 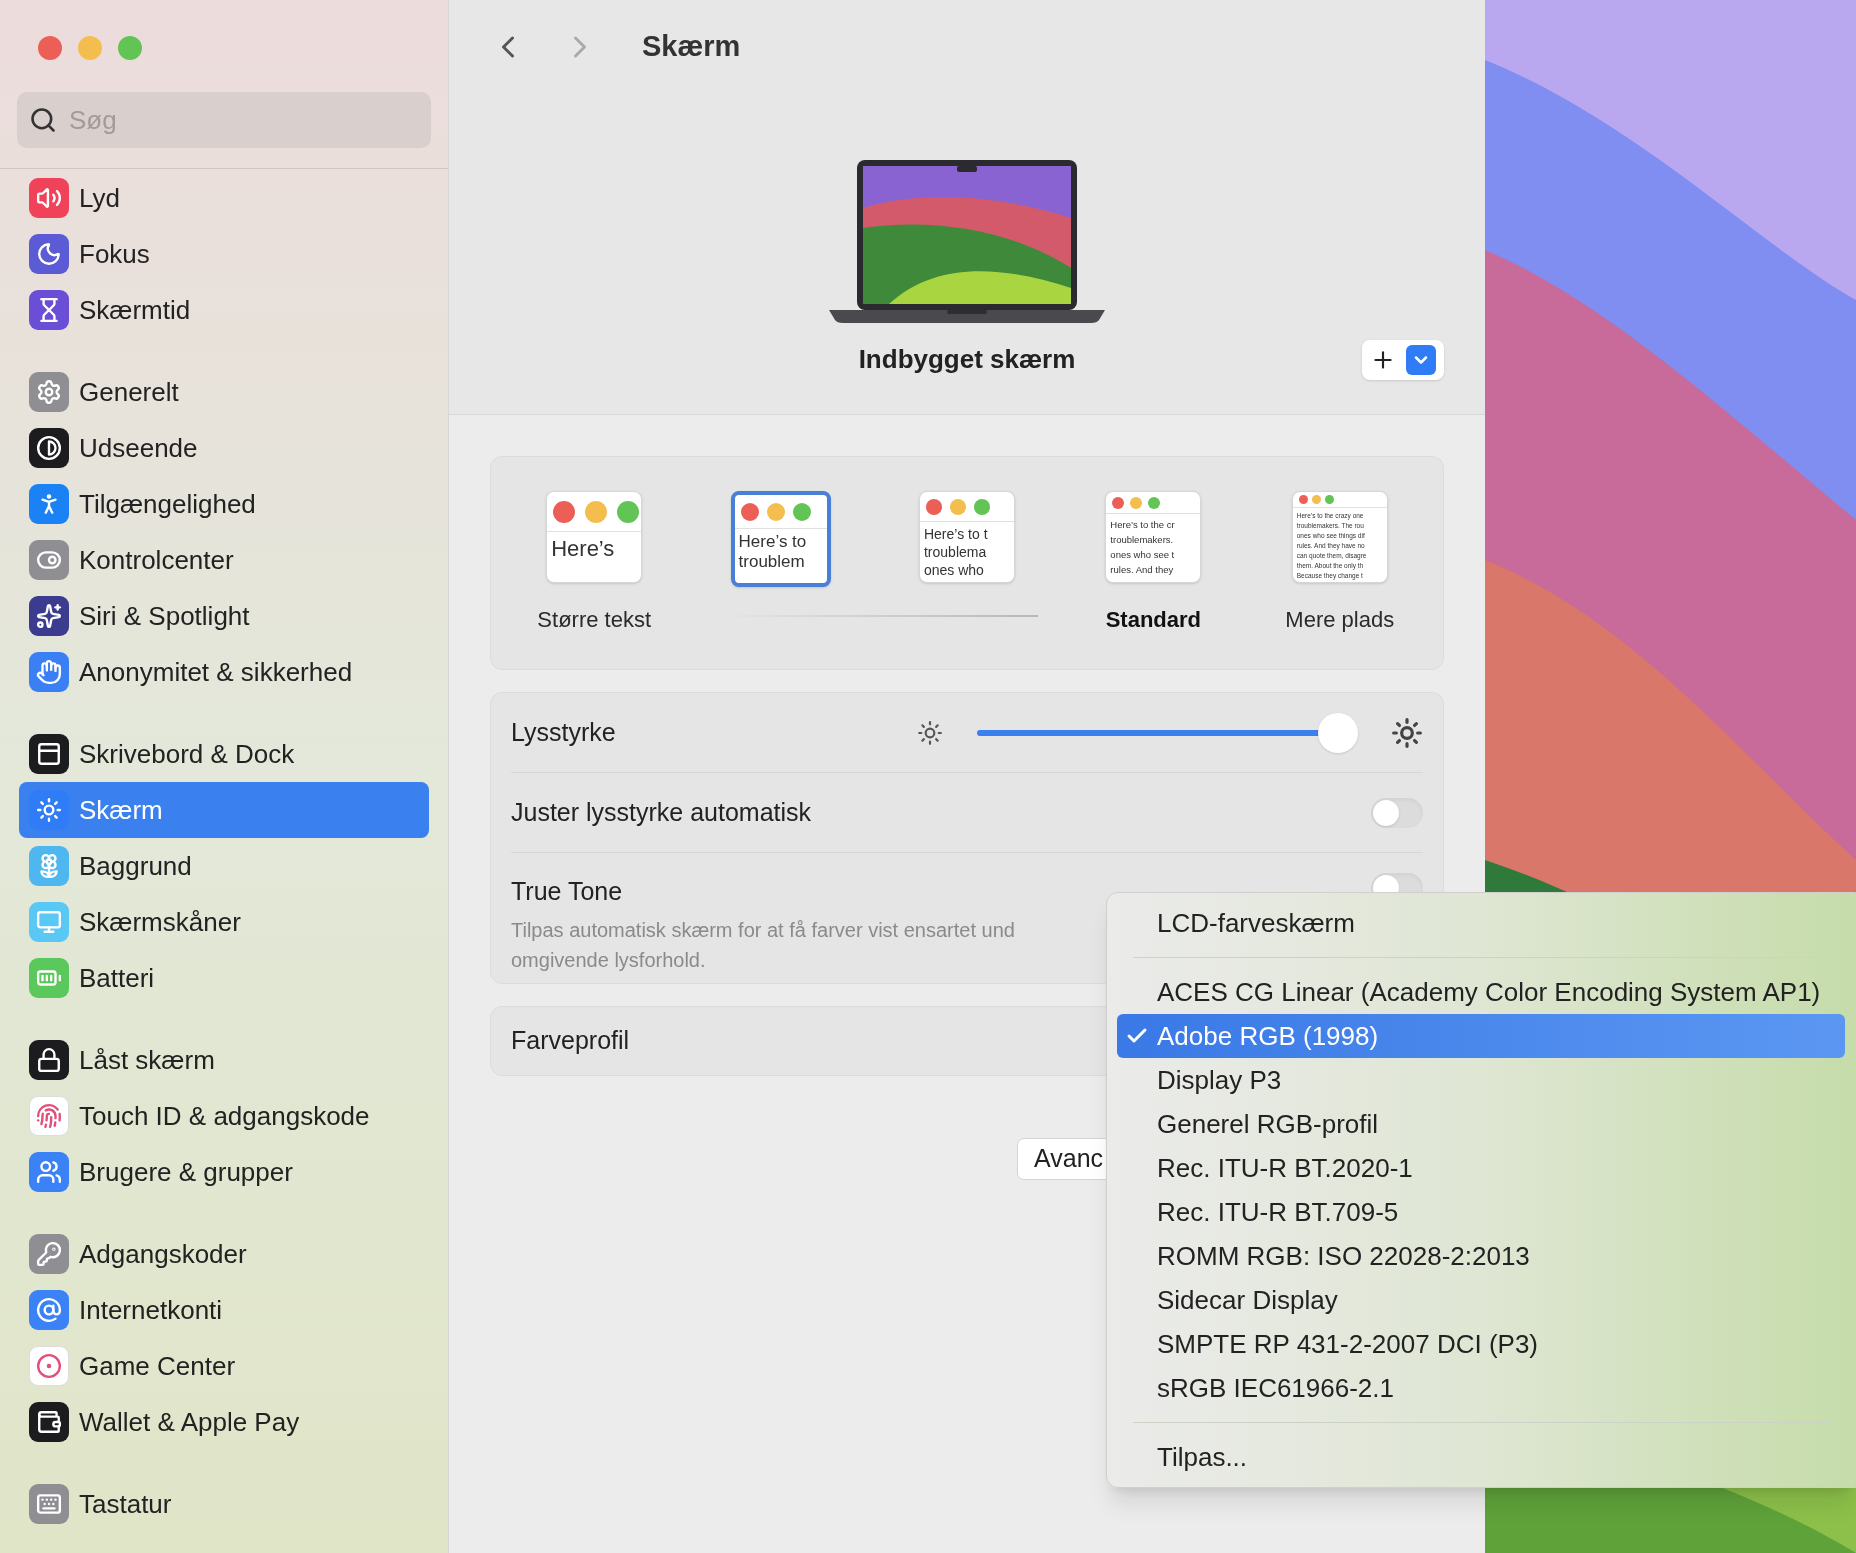 I want to click on sidebar-item-label: Fokus, so click(x=114, y=254).